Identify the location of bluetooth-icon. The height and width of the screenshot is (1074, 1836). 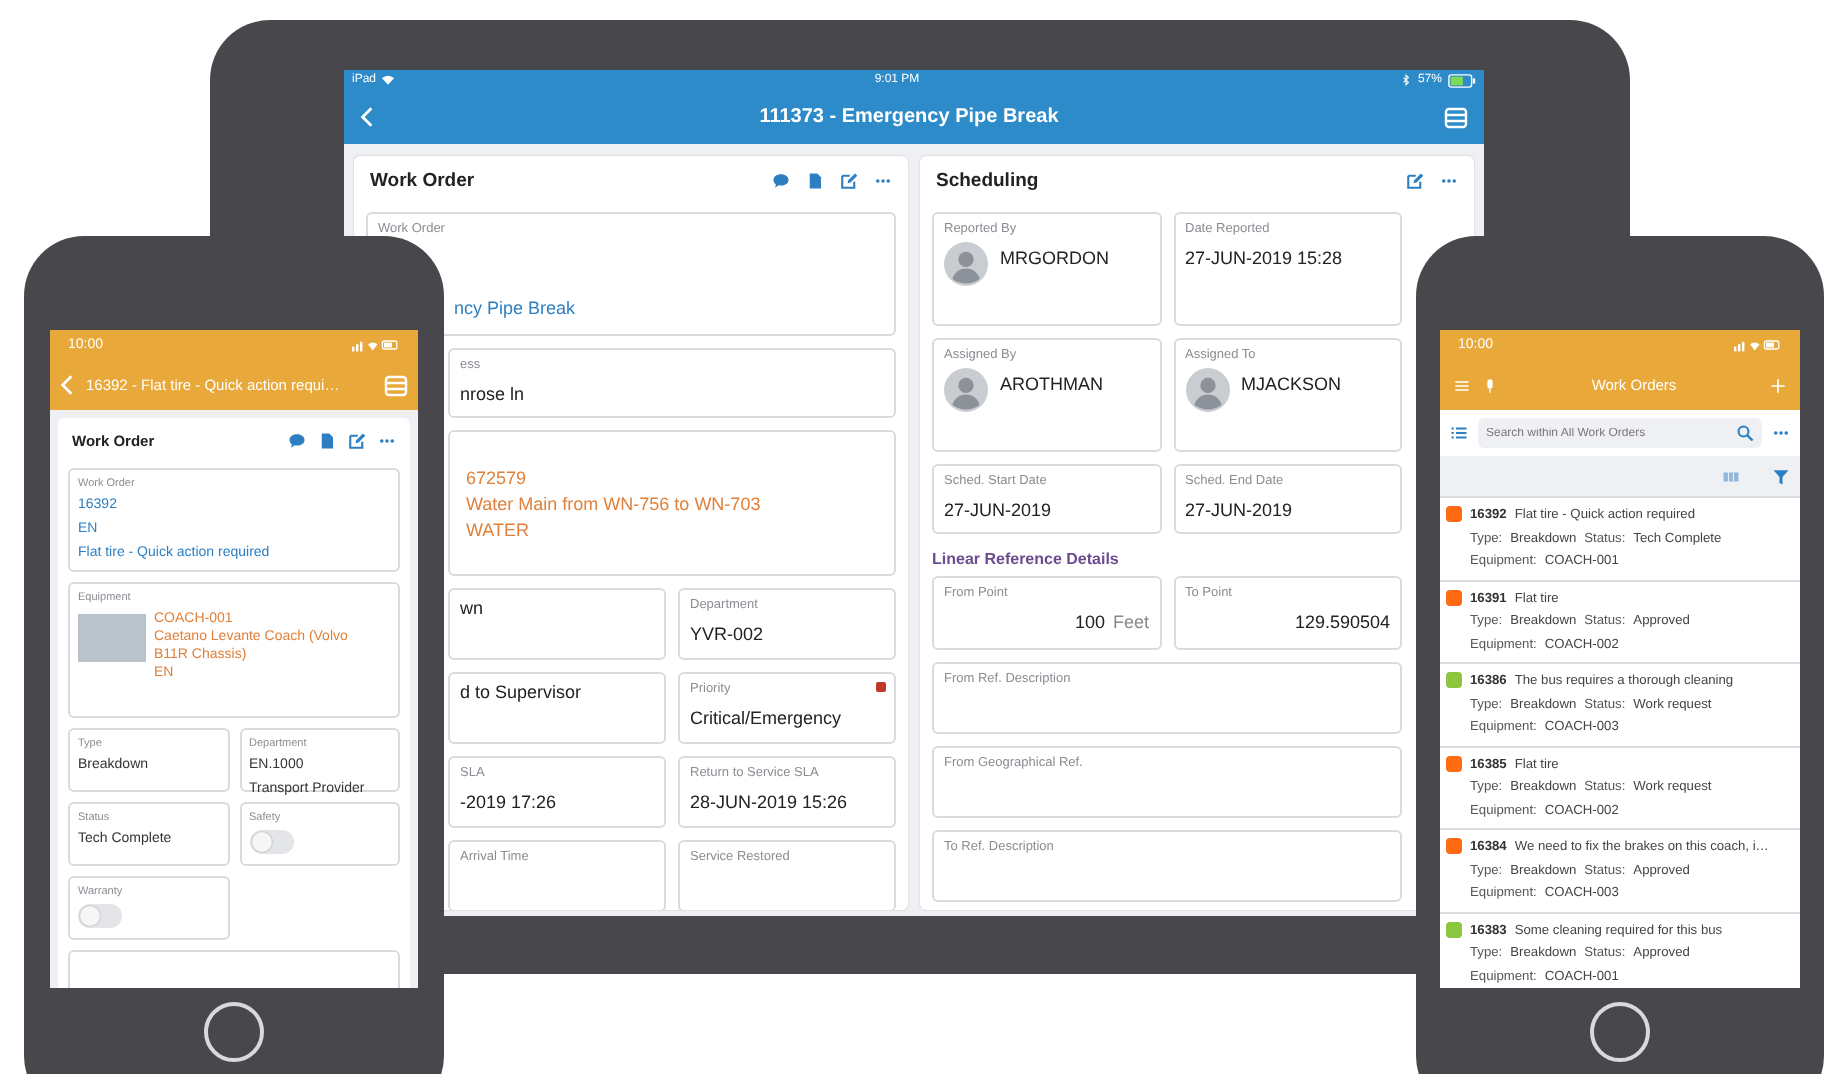
(1405, 80).